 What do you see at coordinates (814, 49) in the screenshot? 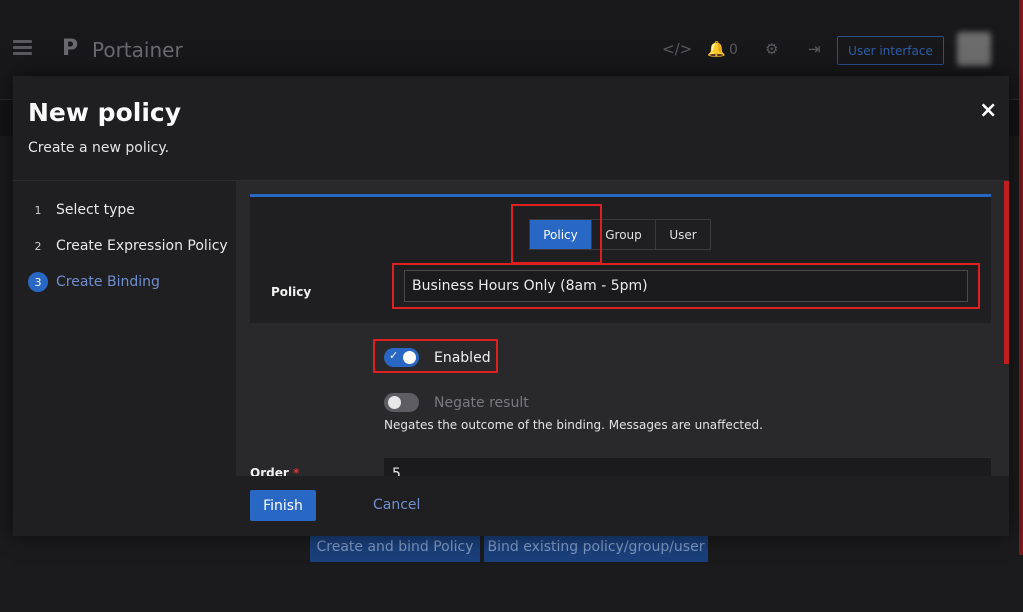
I see `logout-icon: ⇥` at bounding box center [814, 49].